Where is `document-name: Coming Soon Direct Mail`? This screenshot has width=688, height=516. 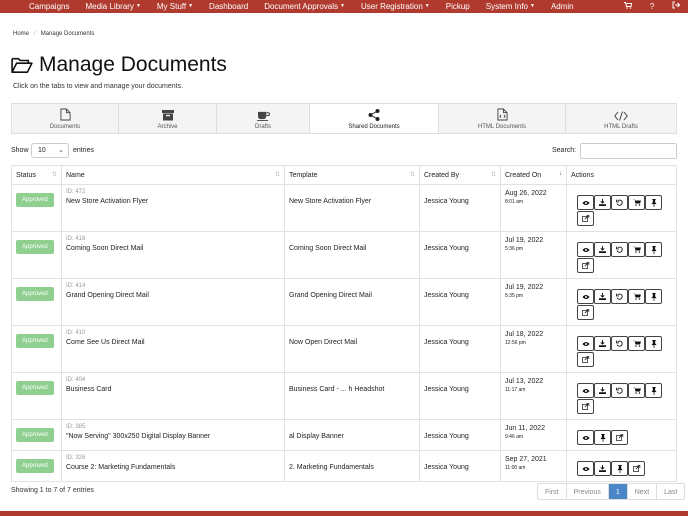 document-name: Coming Soon Direct Mail is located at coordinates (173, 248).